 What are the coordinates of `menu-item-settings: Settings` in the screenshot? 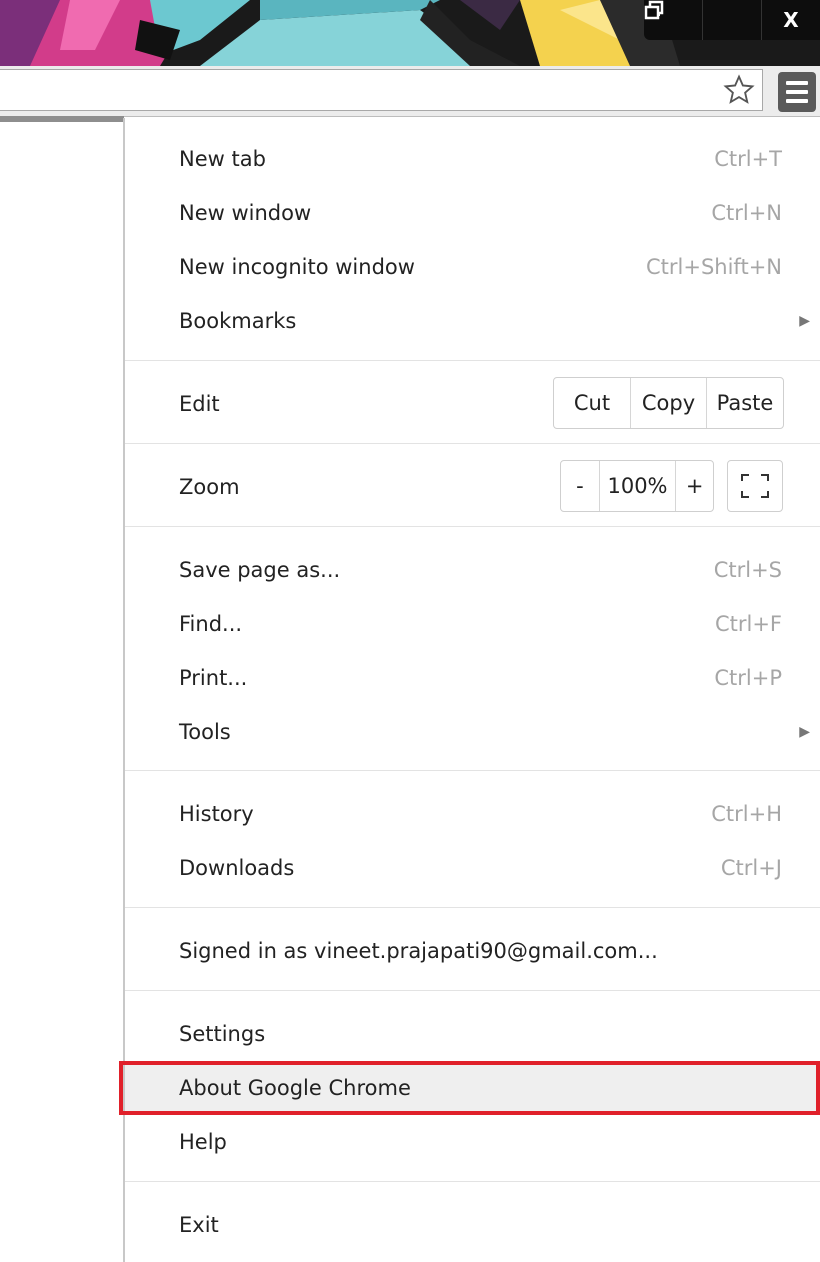 It's located at (472, 1034).